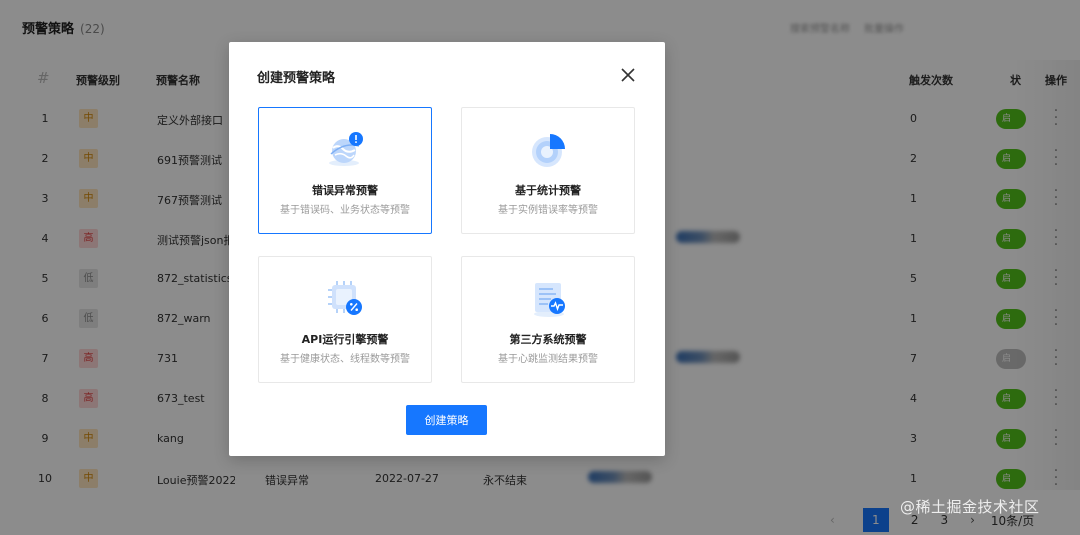 The image size is (1080, 535). Describe the element at coordinates (345, 298) in the screenshot. I see `cpu-percent-icon` at that location.